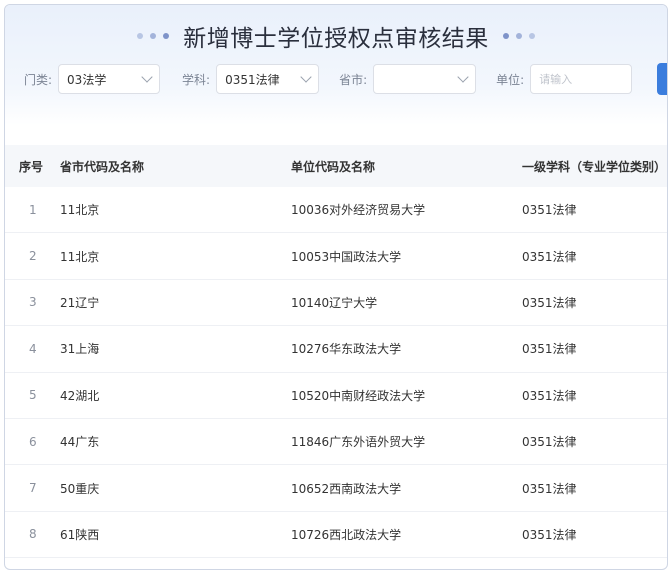  What do you see at coordinates (33, 395) in the screenshot?
I see `cell-index: 5` at bounding box center [33, 395].